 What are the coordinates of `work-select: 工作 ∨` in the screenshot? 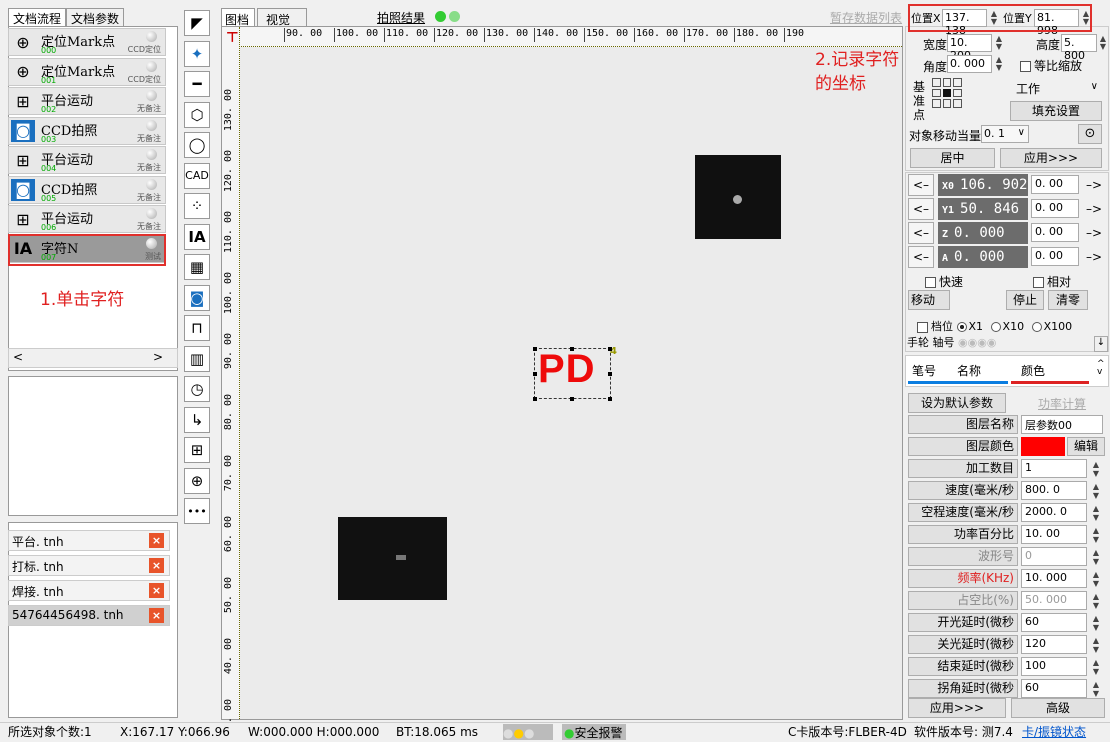 It's located at (1056, 88).